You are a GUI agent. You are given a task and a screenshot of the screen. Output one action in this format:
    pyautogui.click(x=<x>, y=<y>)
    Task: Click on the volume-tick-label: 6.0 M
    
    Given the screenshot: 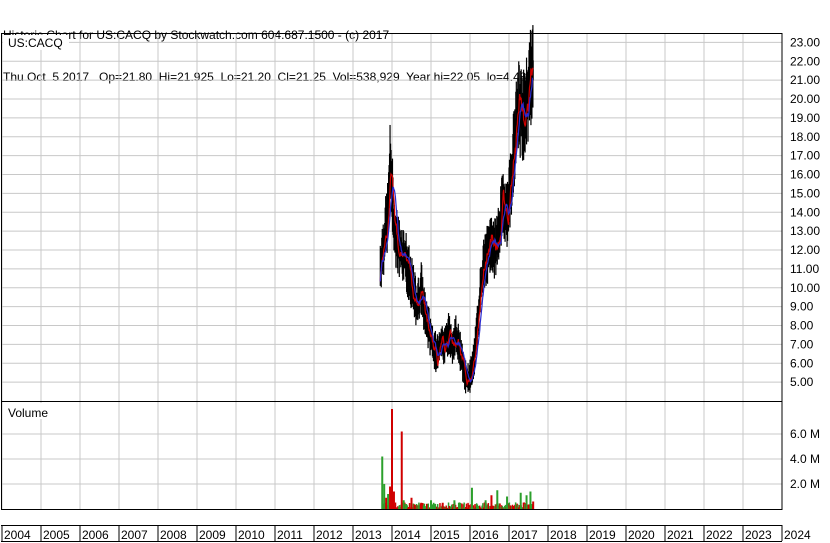 What is the action you would take?
    pyautogui.click(x=805, y=434)
    